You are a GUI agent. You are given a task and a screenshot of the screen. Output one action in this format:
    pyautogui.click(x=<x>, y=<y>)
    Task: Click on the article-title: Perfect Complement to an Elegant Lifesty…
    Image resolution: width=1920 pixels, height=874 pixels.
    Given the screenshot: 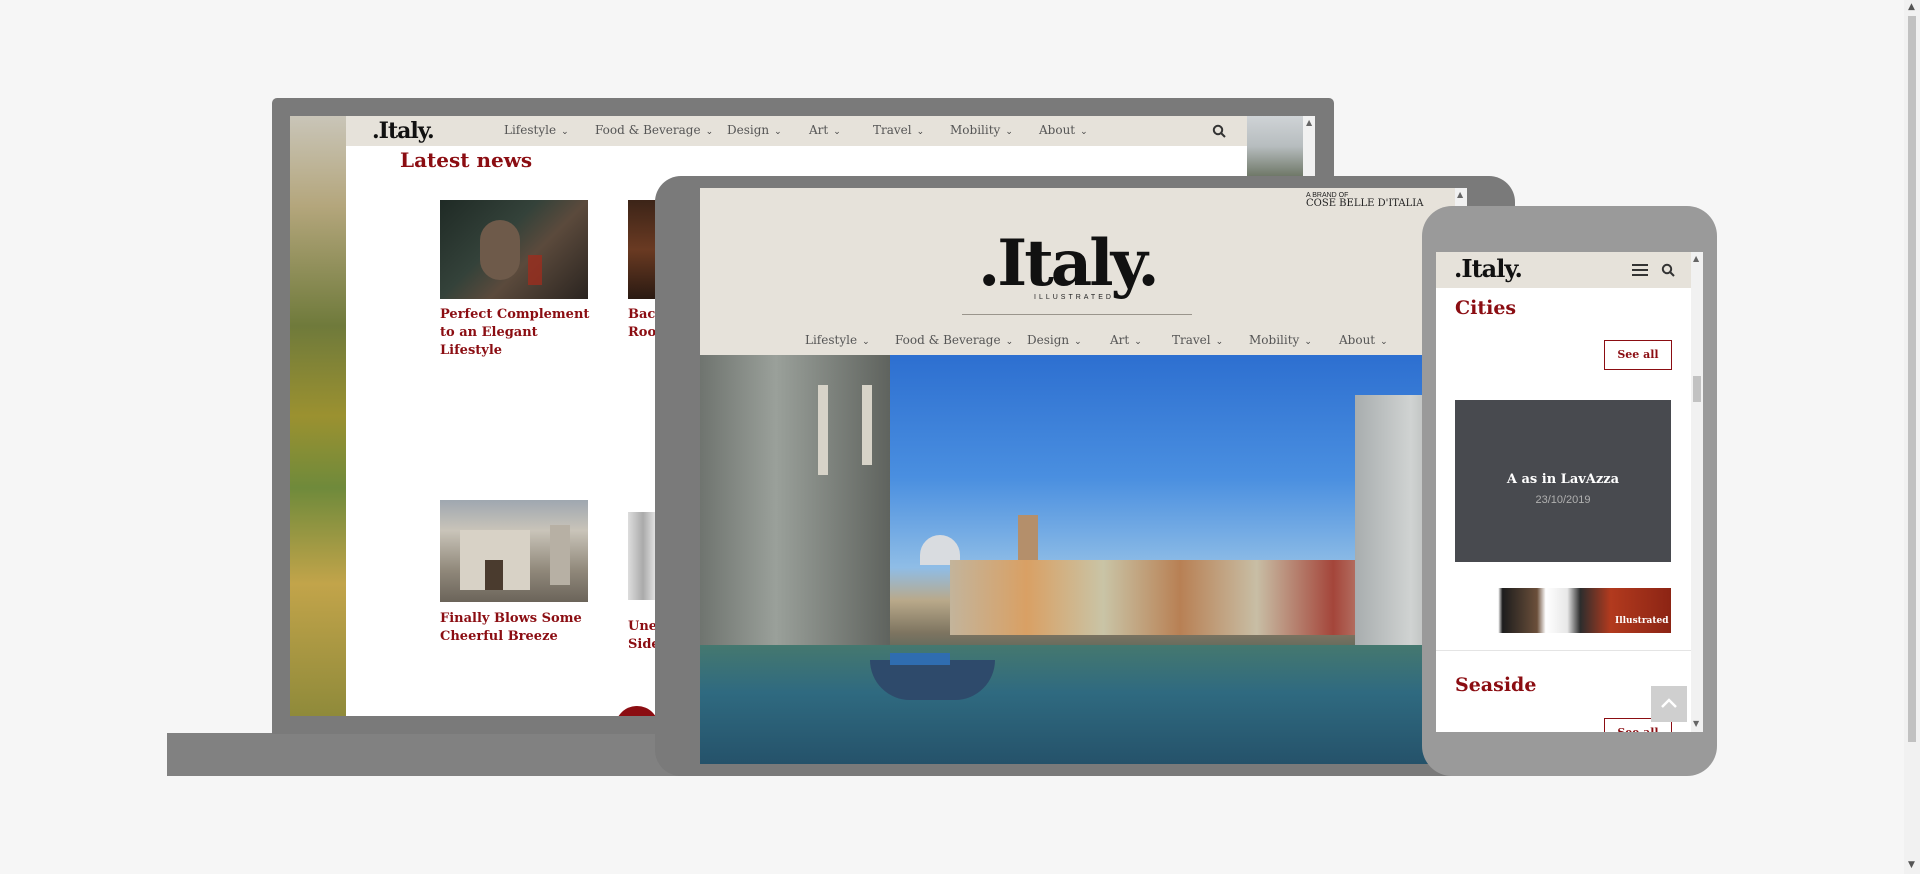 What is the action you would take?
    pyautogui.click(x=515, y=333)
    